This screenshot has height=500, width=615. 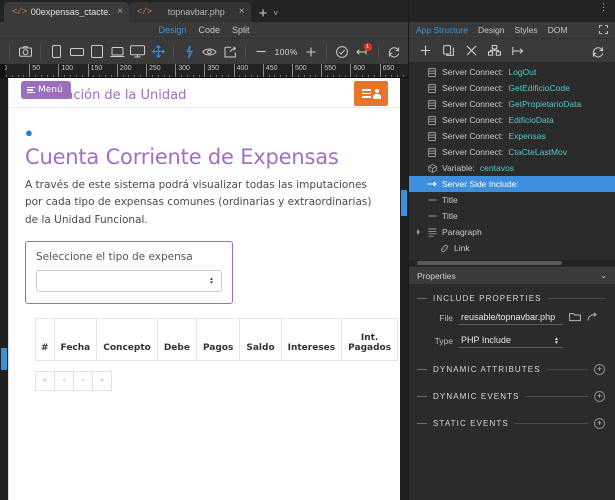 What do you see at coordinates (442, 30) in the screenshot?
I see `tab-app-structure: App Structure` at bounding box center [442, 30].